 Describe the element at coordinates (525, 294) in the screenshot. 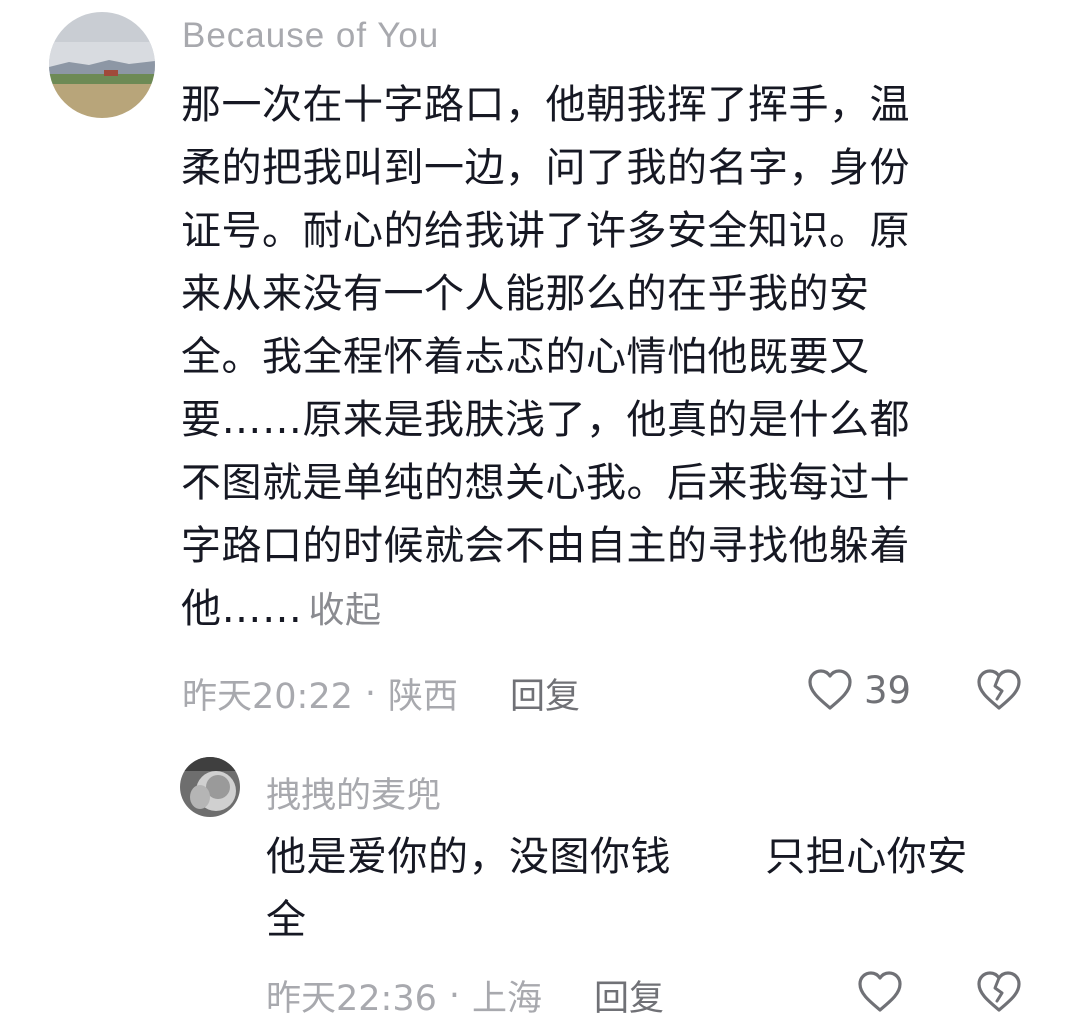

I see `comment-line: 来从来没有一个人能那么的在乎我的安` at that location.